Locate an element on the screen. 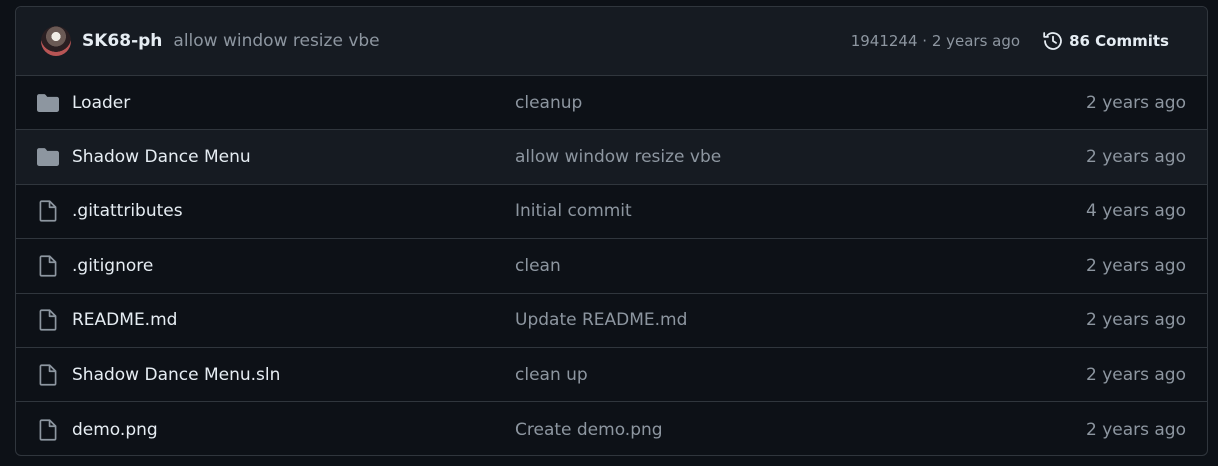 The height and width of the screenshot is (466, 1218). file-commit-message-link: Update README.md is located at coordinates (761, 320).